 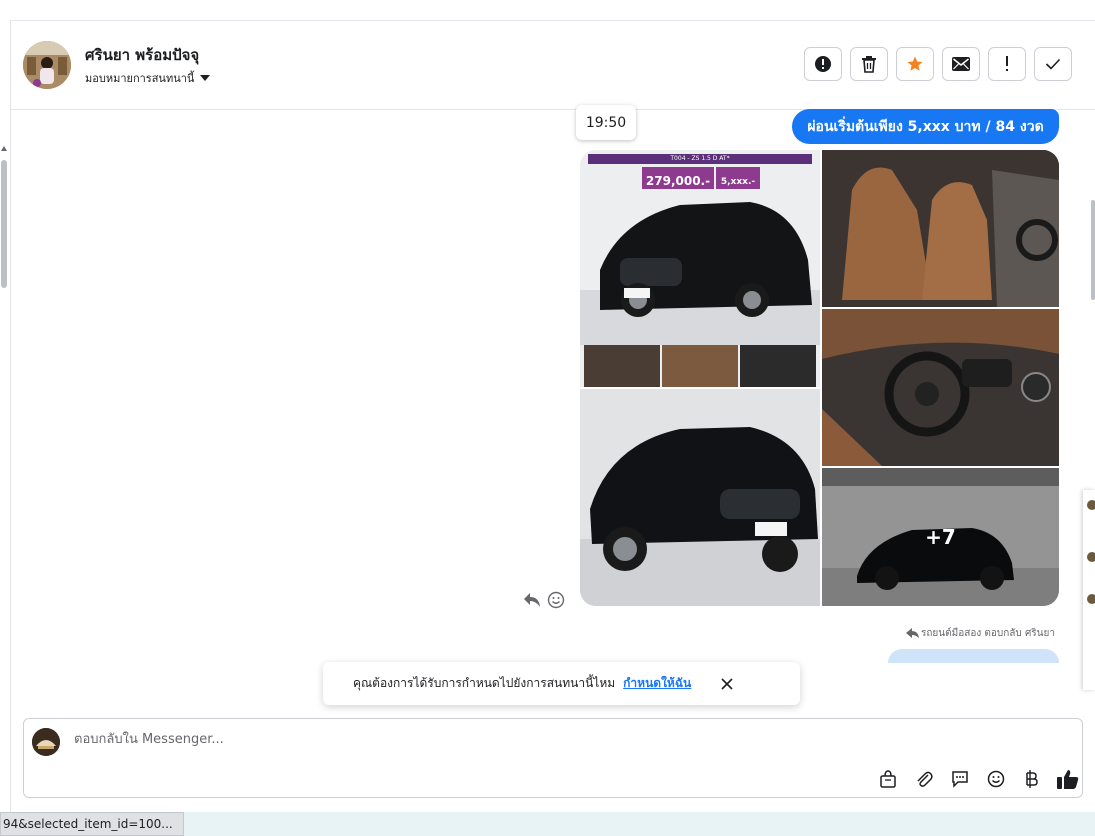 I want to click on attach-button, so click(x=924, y=779).